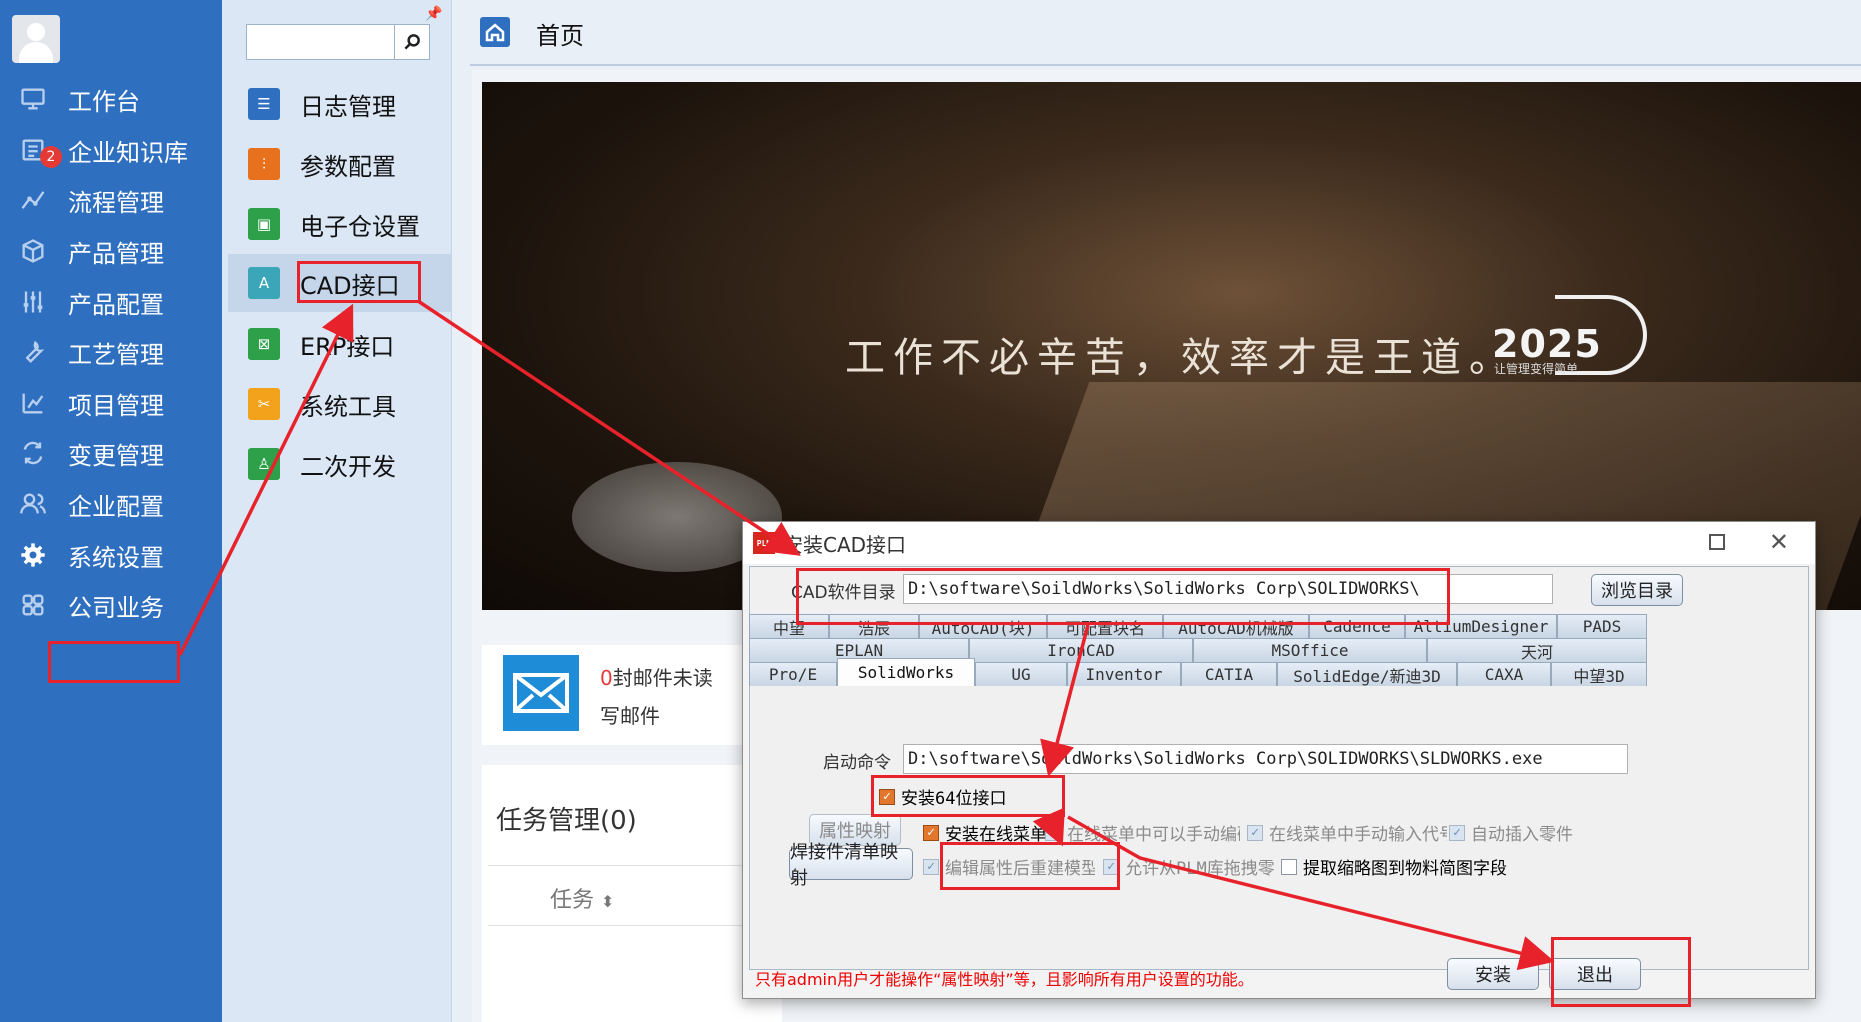 Image resolution: width=1861 pixels, height=1022 pixels. I want to click on menu-search-input, so click(321, 42).